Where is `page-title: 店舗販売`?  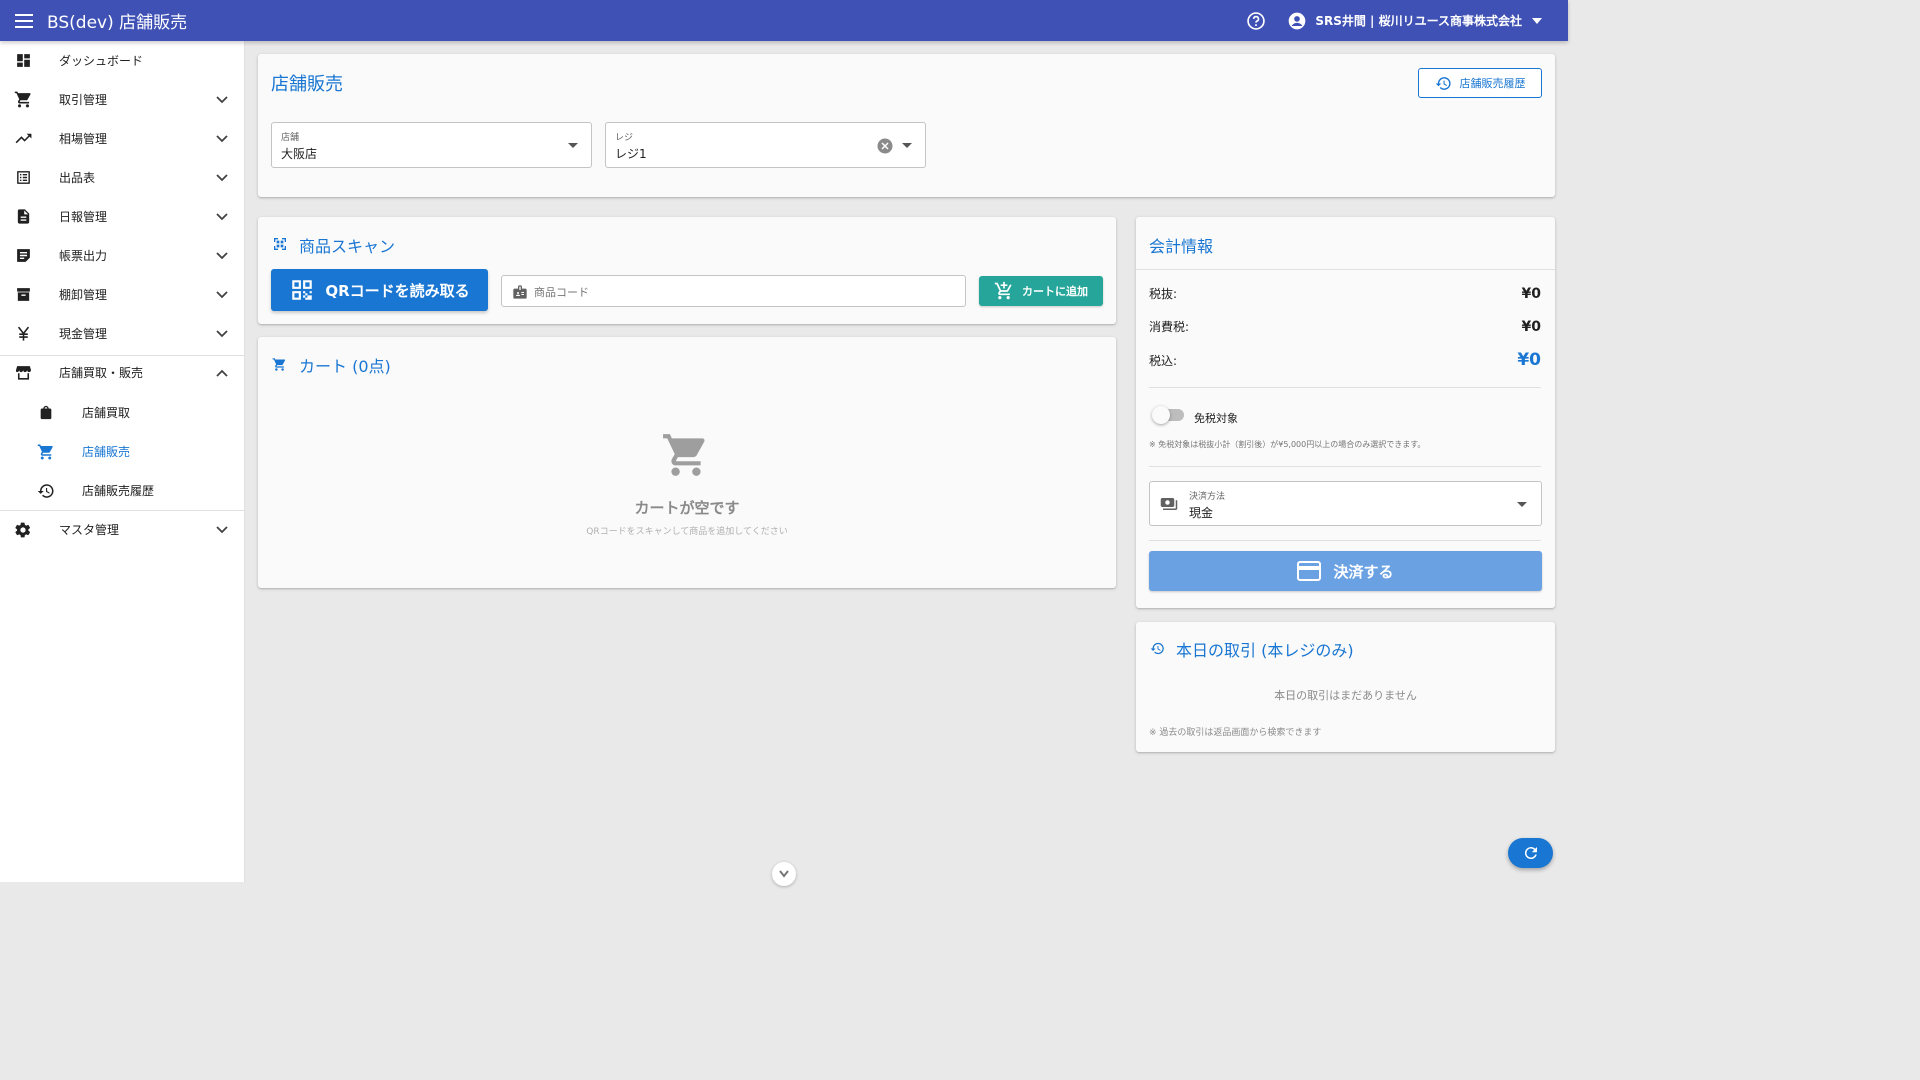
page-title: 店舗販売 is located at coordinates (307, 84).